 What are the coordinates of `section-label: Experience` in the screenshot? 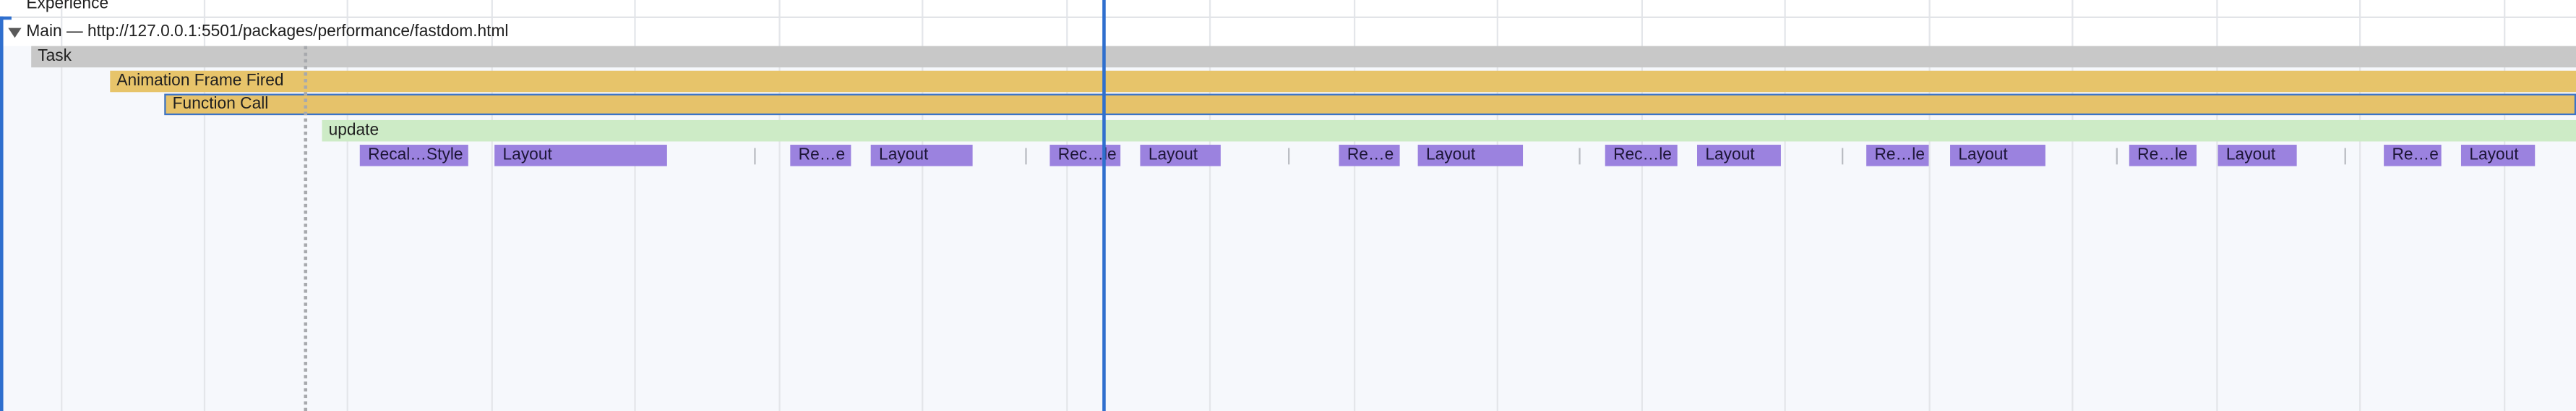 It's located at (68, 7).